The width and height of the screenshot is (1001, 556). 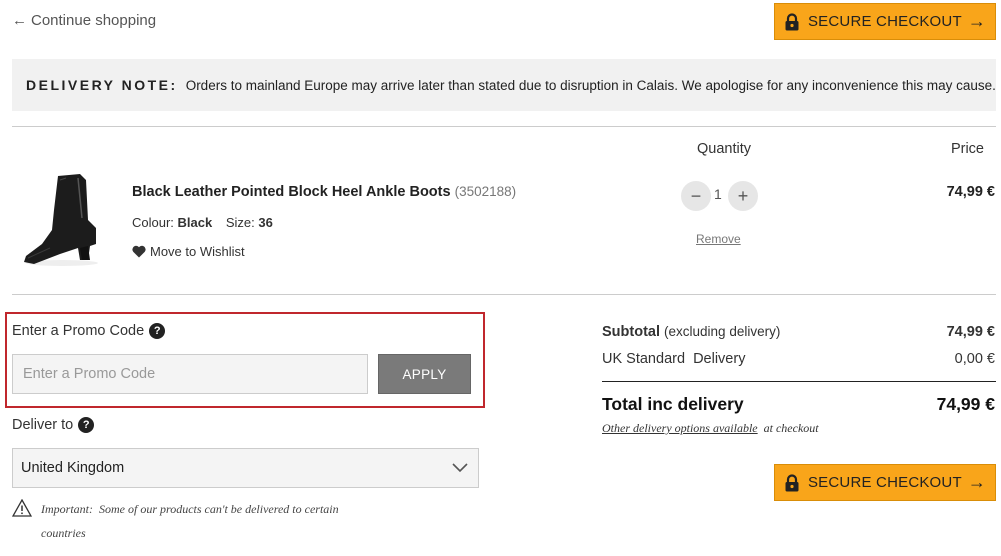 I want to click on minus-icon: −, so click(x=696, y=195).